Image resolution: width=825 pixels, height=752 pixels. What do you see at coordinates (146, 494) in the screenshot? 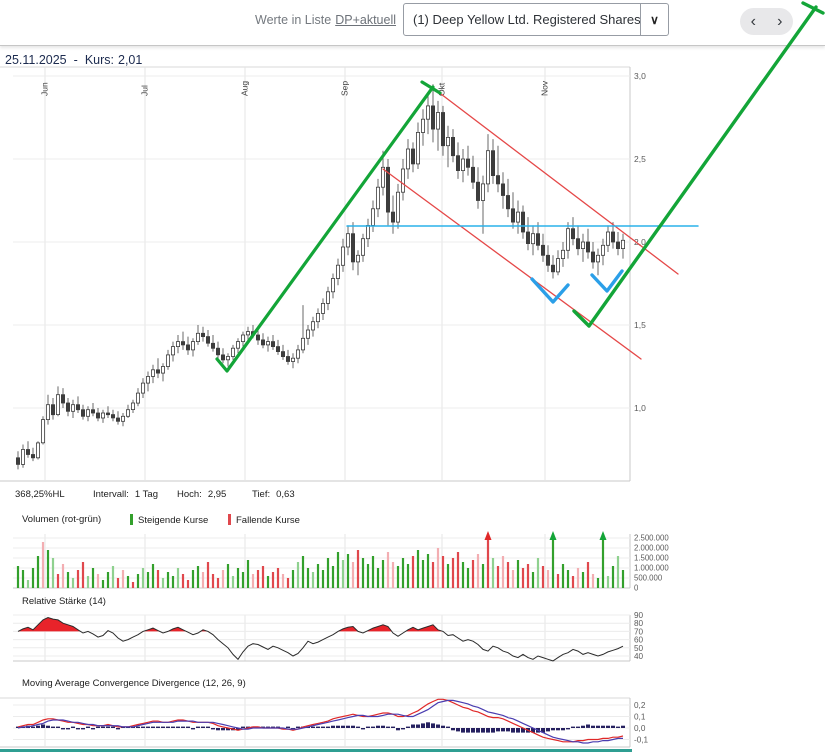
I see `interval-value: 1 Tag` at bounding box center [146, 494].